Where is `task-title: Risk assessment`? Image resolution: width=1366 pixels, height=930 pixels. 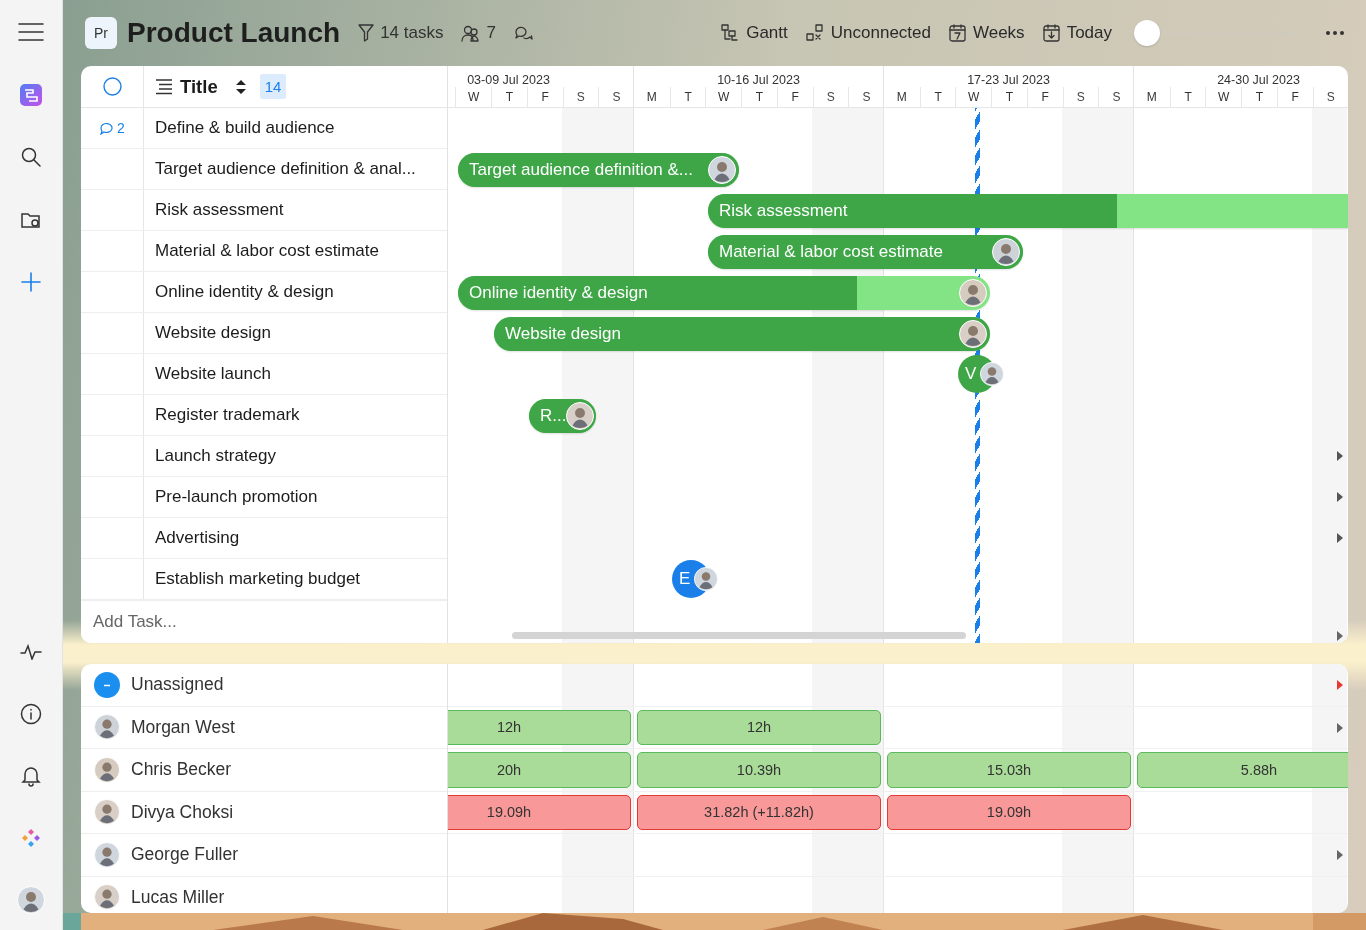
task-title: Risk assessment is located at coordinates (219, 210).